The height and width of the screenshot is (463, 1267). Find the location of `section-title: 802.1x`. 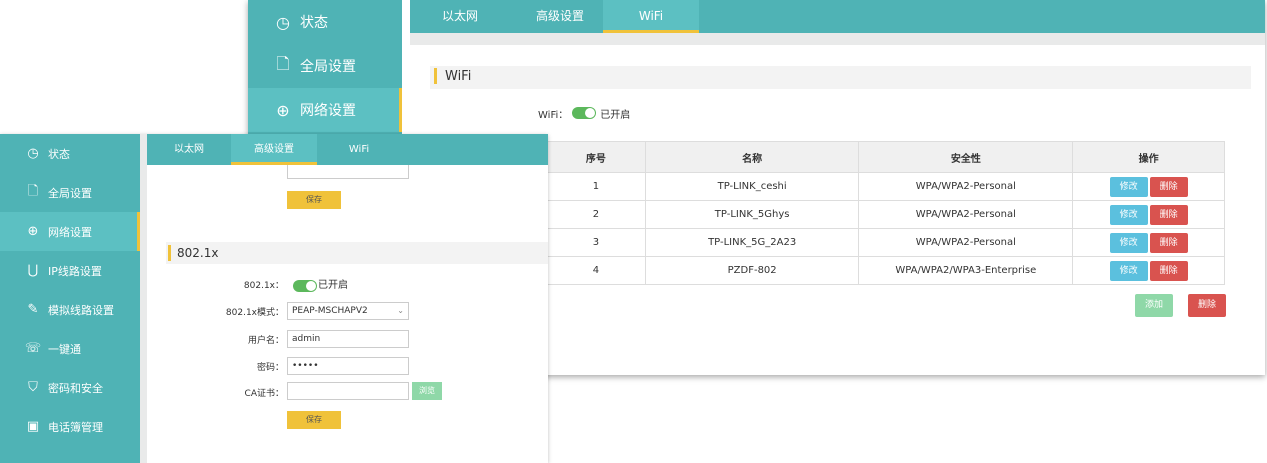

section-title: 802.1x is located at coordinates (198, 253).